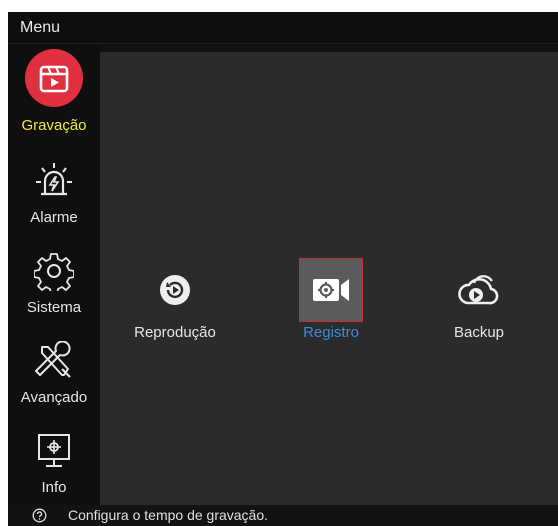 Image resolution: width=558 pixels, height=526 pixels. I want to click on tile-backup: Backup, so click(479, 308).